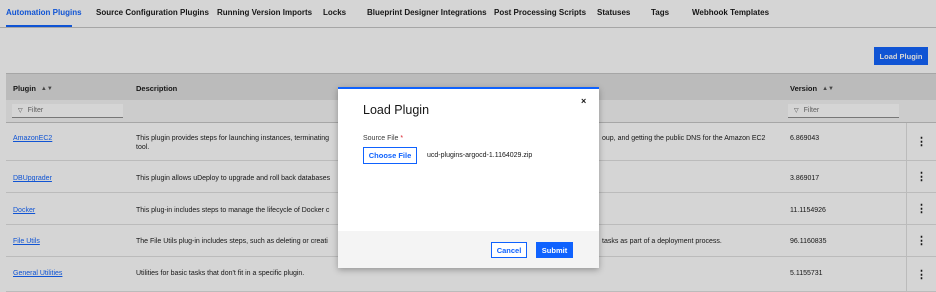  What do you see at coordinates (390, 155) in the screenshot?
I see `choose-file-button: Choose File` at bounding box center [390, 155].